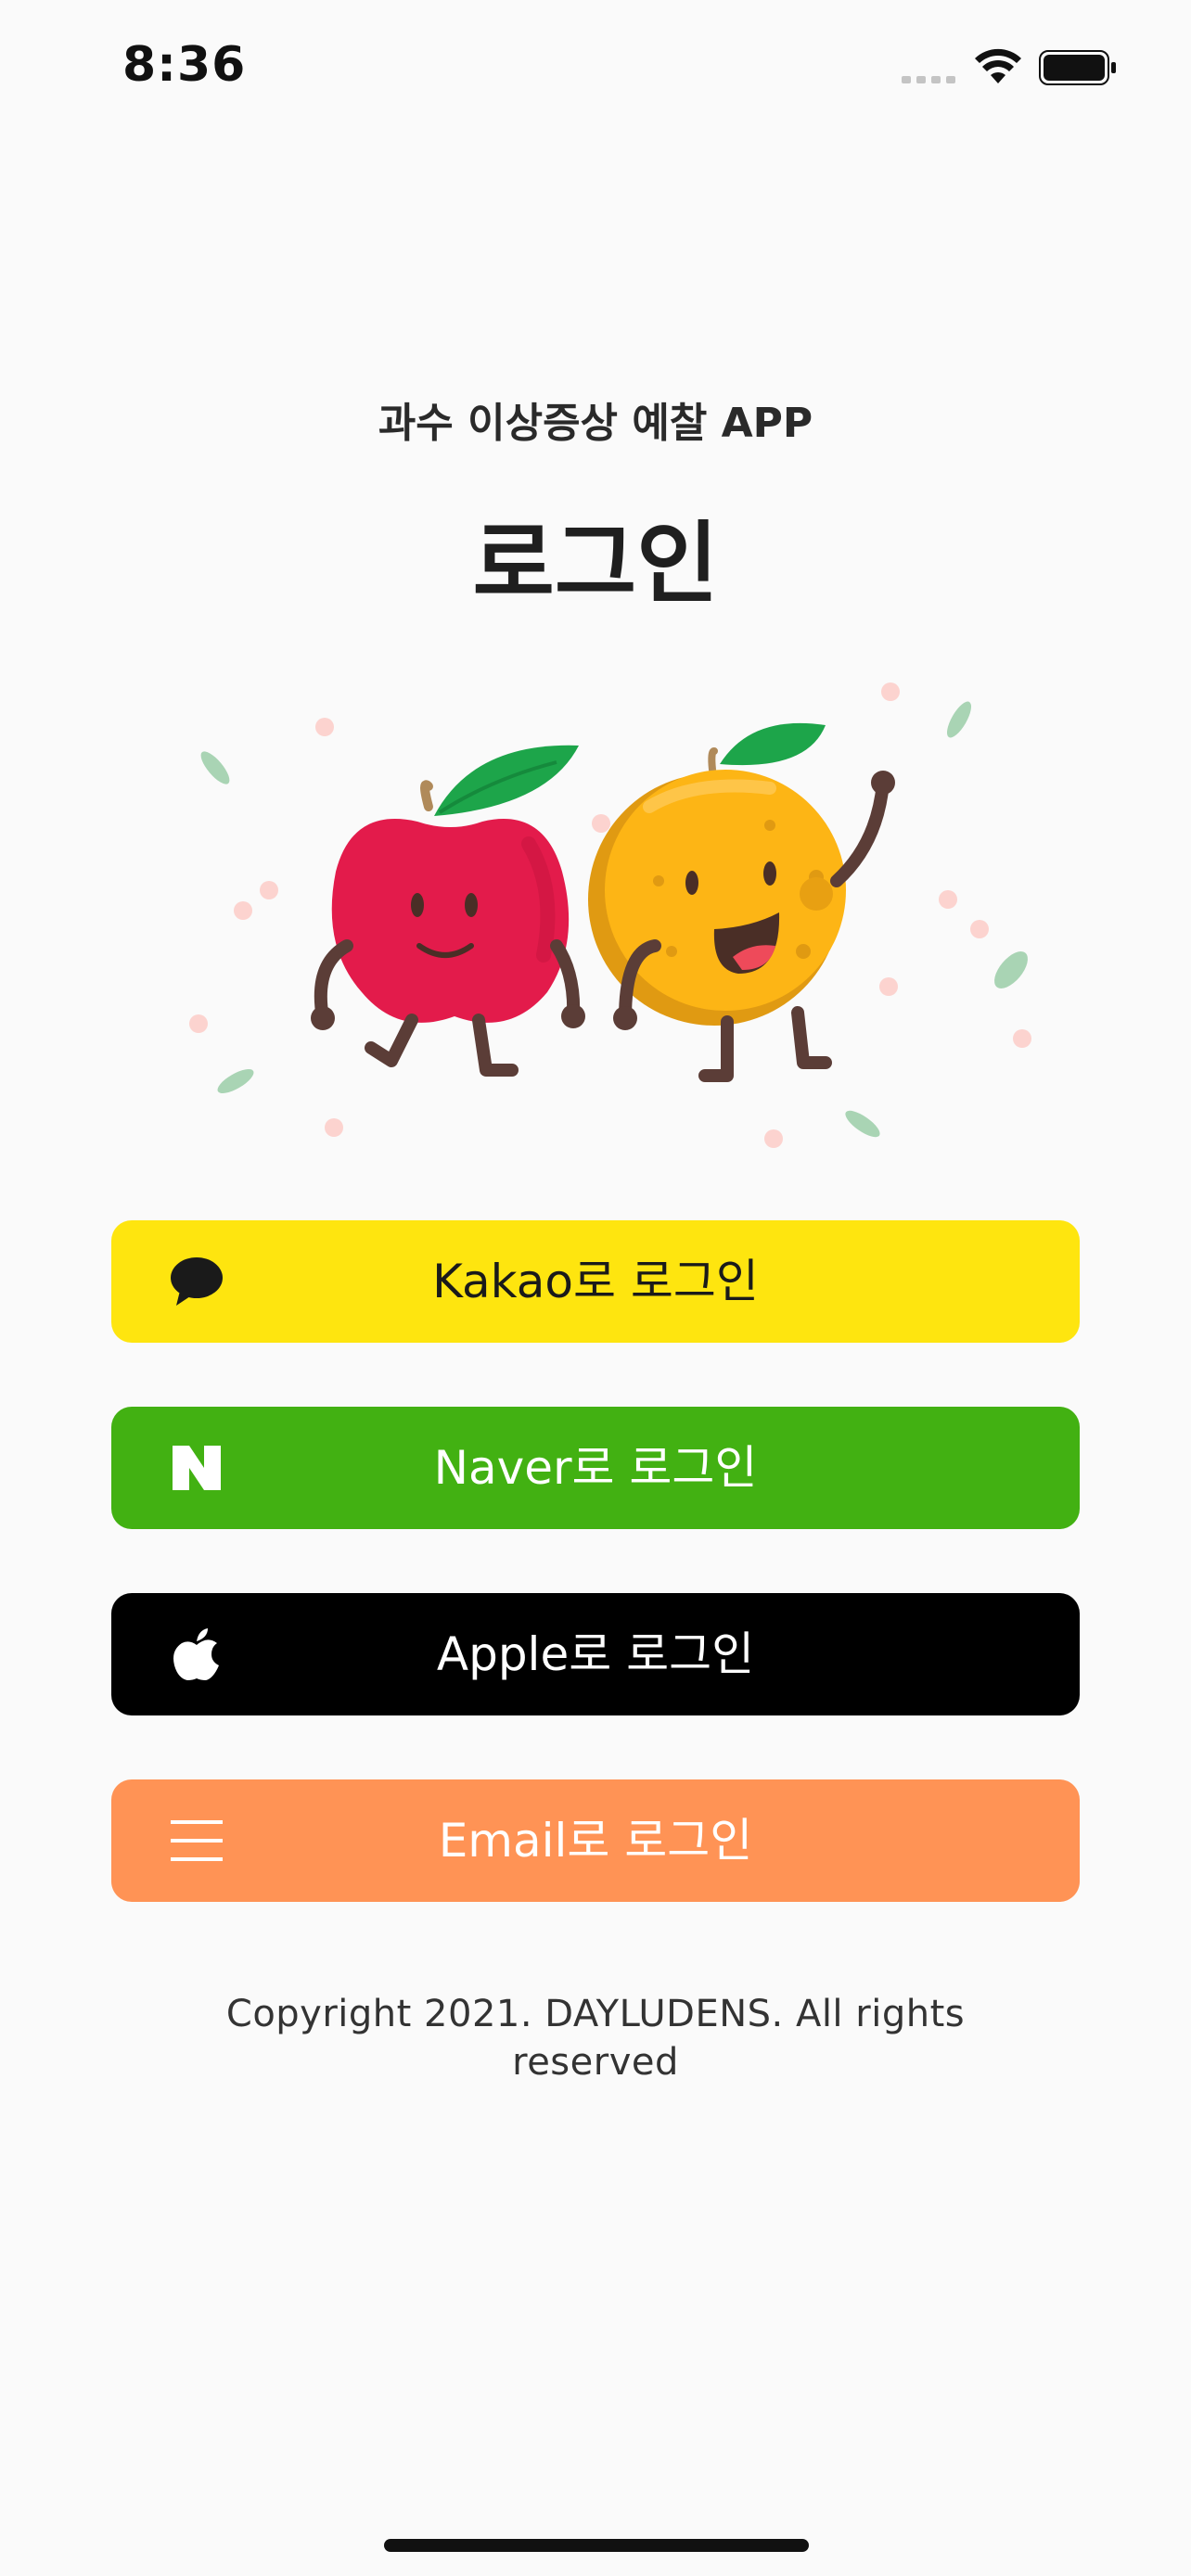 The width and height of the screenshot is (1191, 2576). I want to click on naver-login-label: Naver로 로그인, so click(595, 1468).